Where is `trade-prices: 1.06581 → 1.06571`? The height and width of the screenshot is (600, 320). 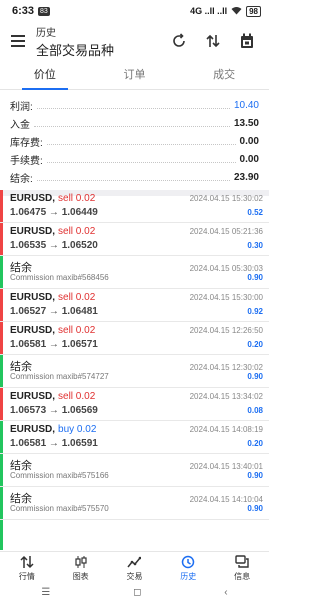 trade-prices: 1.06581 → 1.06571 is located at coordinates (54, 344).